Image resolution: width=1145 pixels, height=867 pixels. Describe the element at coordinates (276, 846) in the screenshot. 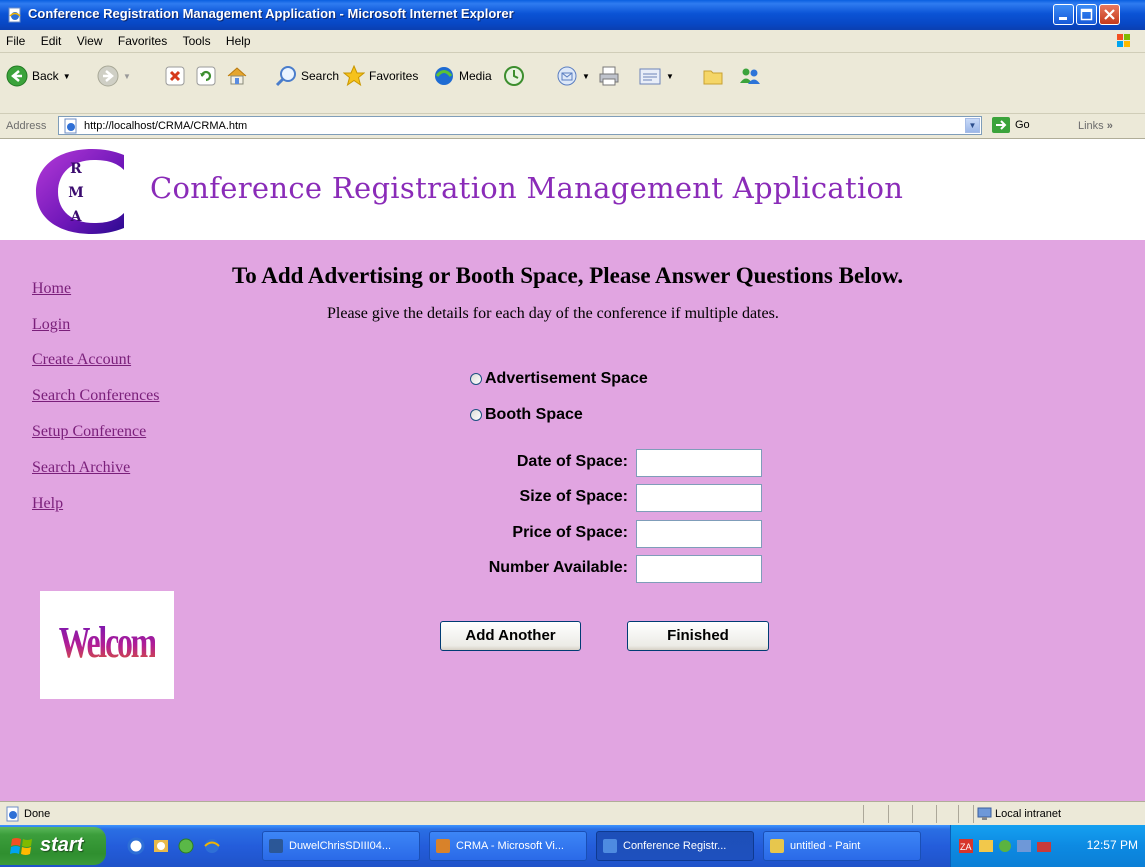

I see `word-icon` at that location.